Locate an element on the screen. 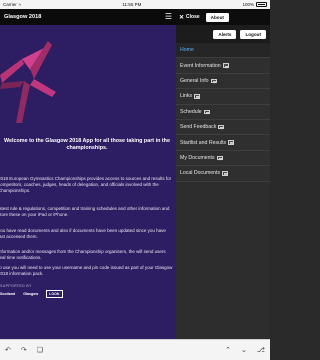 This screenshot has width=320, height=360. status-left: Carrier ≈ is located at coordinates (12, 4).